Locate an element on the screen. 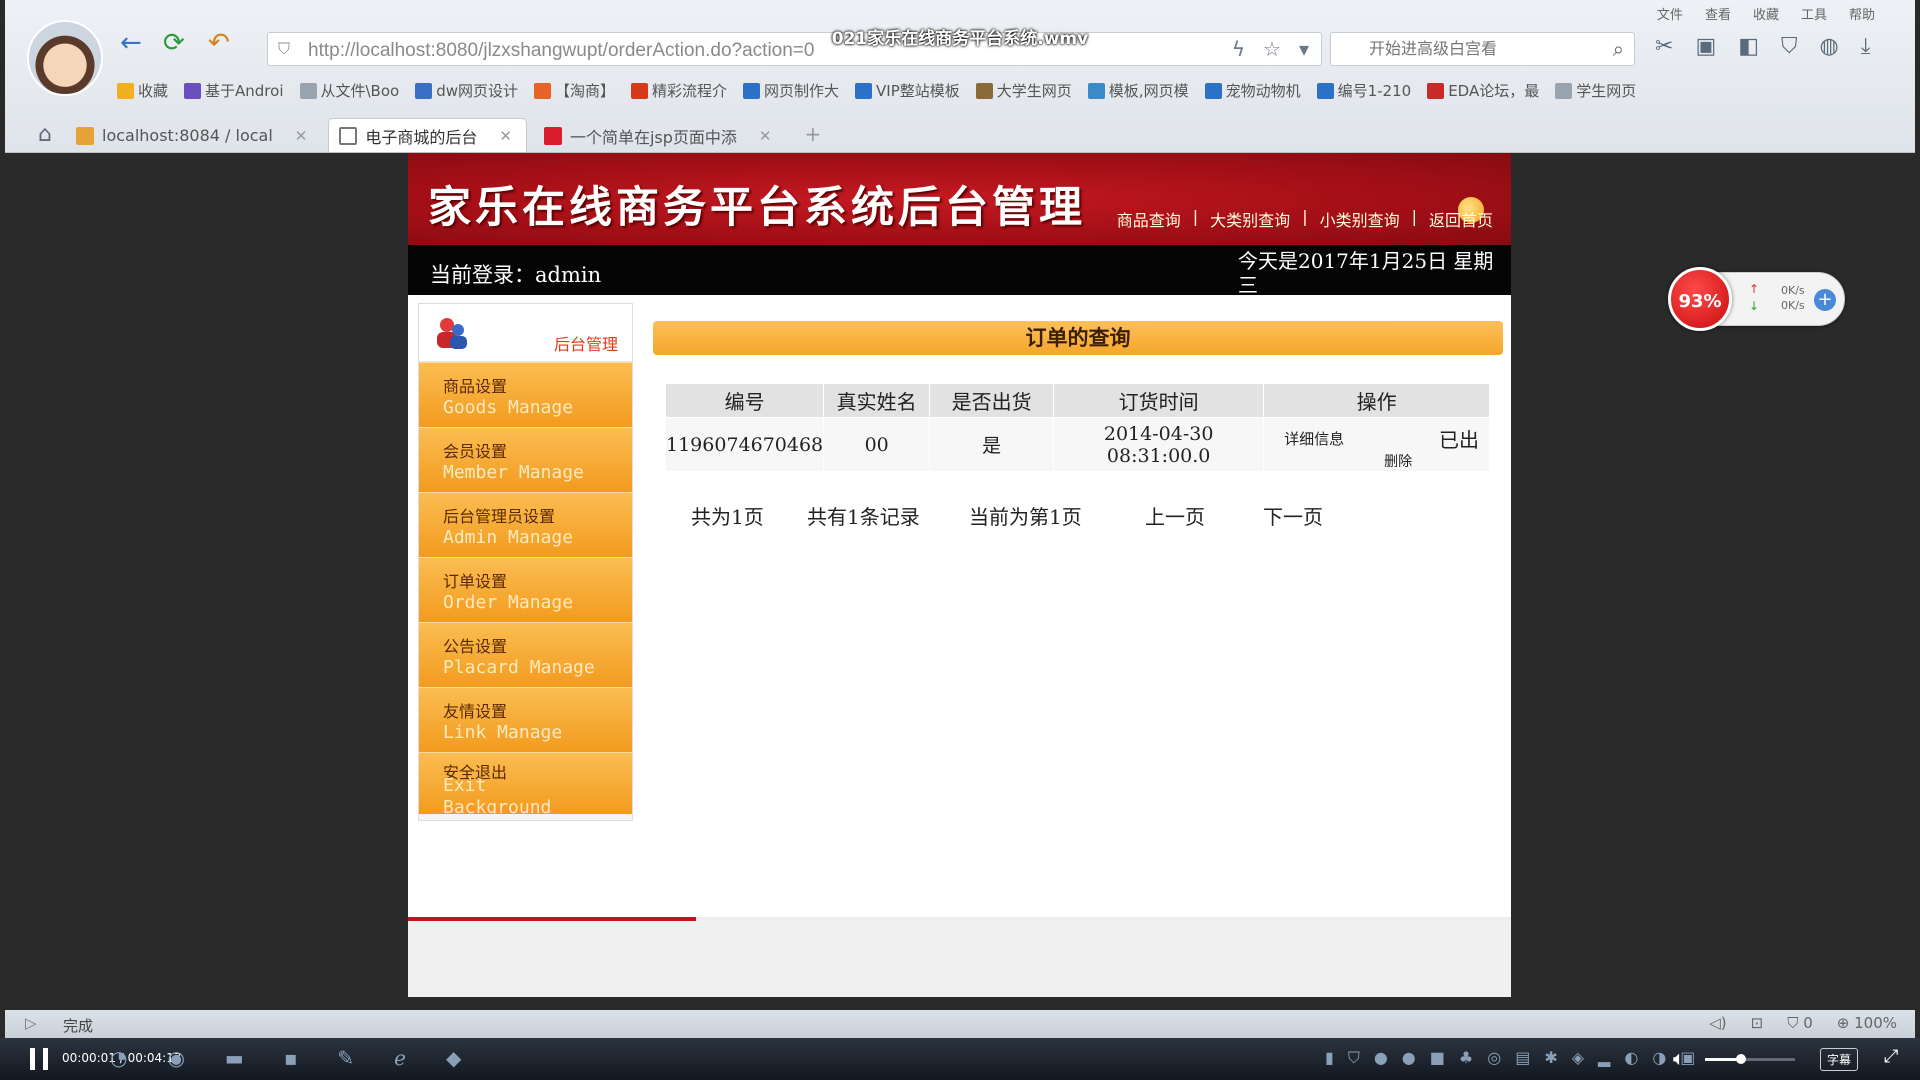 The height and width of the screenshot is (1080, 1920). tab-favicon is located at coordinates (348, 135).